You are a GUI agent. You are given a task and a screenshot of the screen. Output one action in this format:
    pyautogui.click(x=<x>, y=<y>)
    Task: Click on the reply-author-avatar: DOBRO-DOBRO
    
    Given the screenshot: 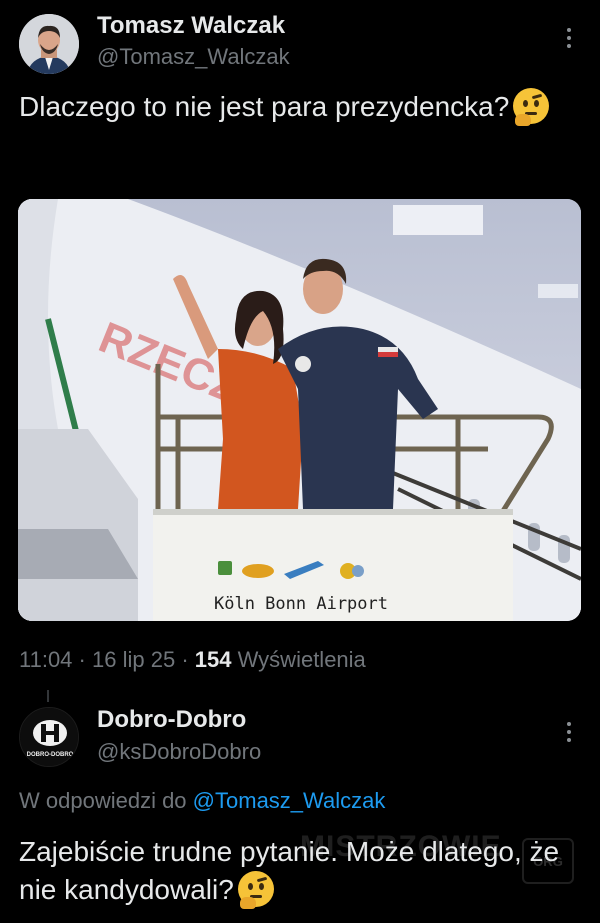 What is the action you would take?
    pyautogui.click(x=49, y=737)
    